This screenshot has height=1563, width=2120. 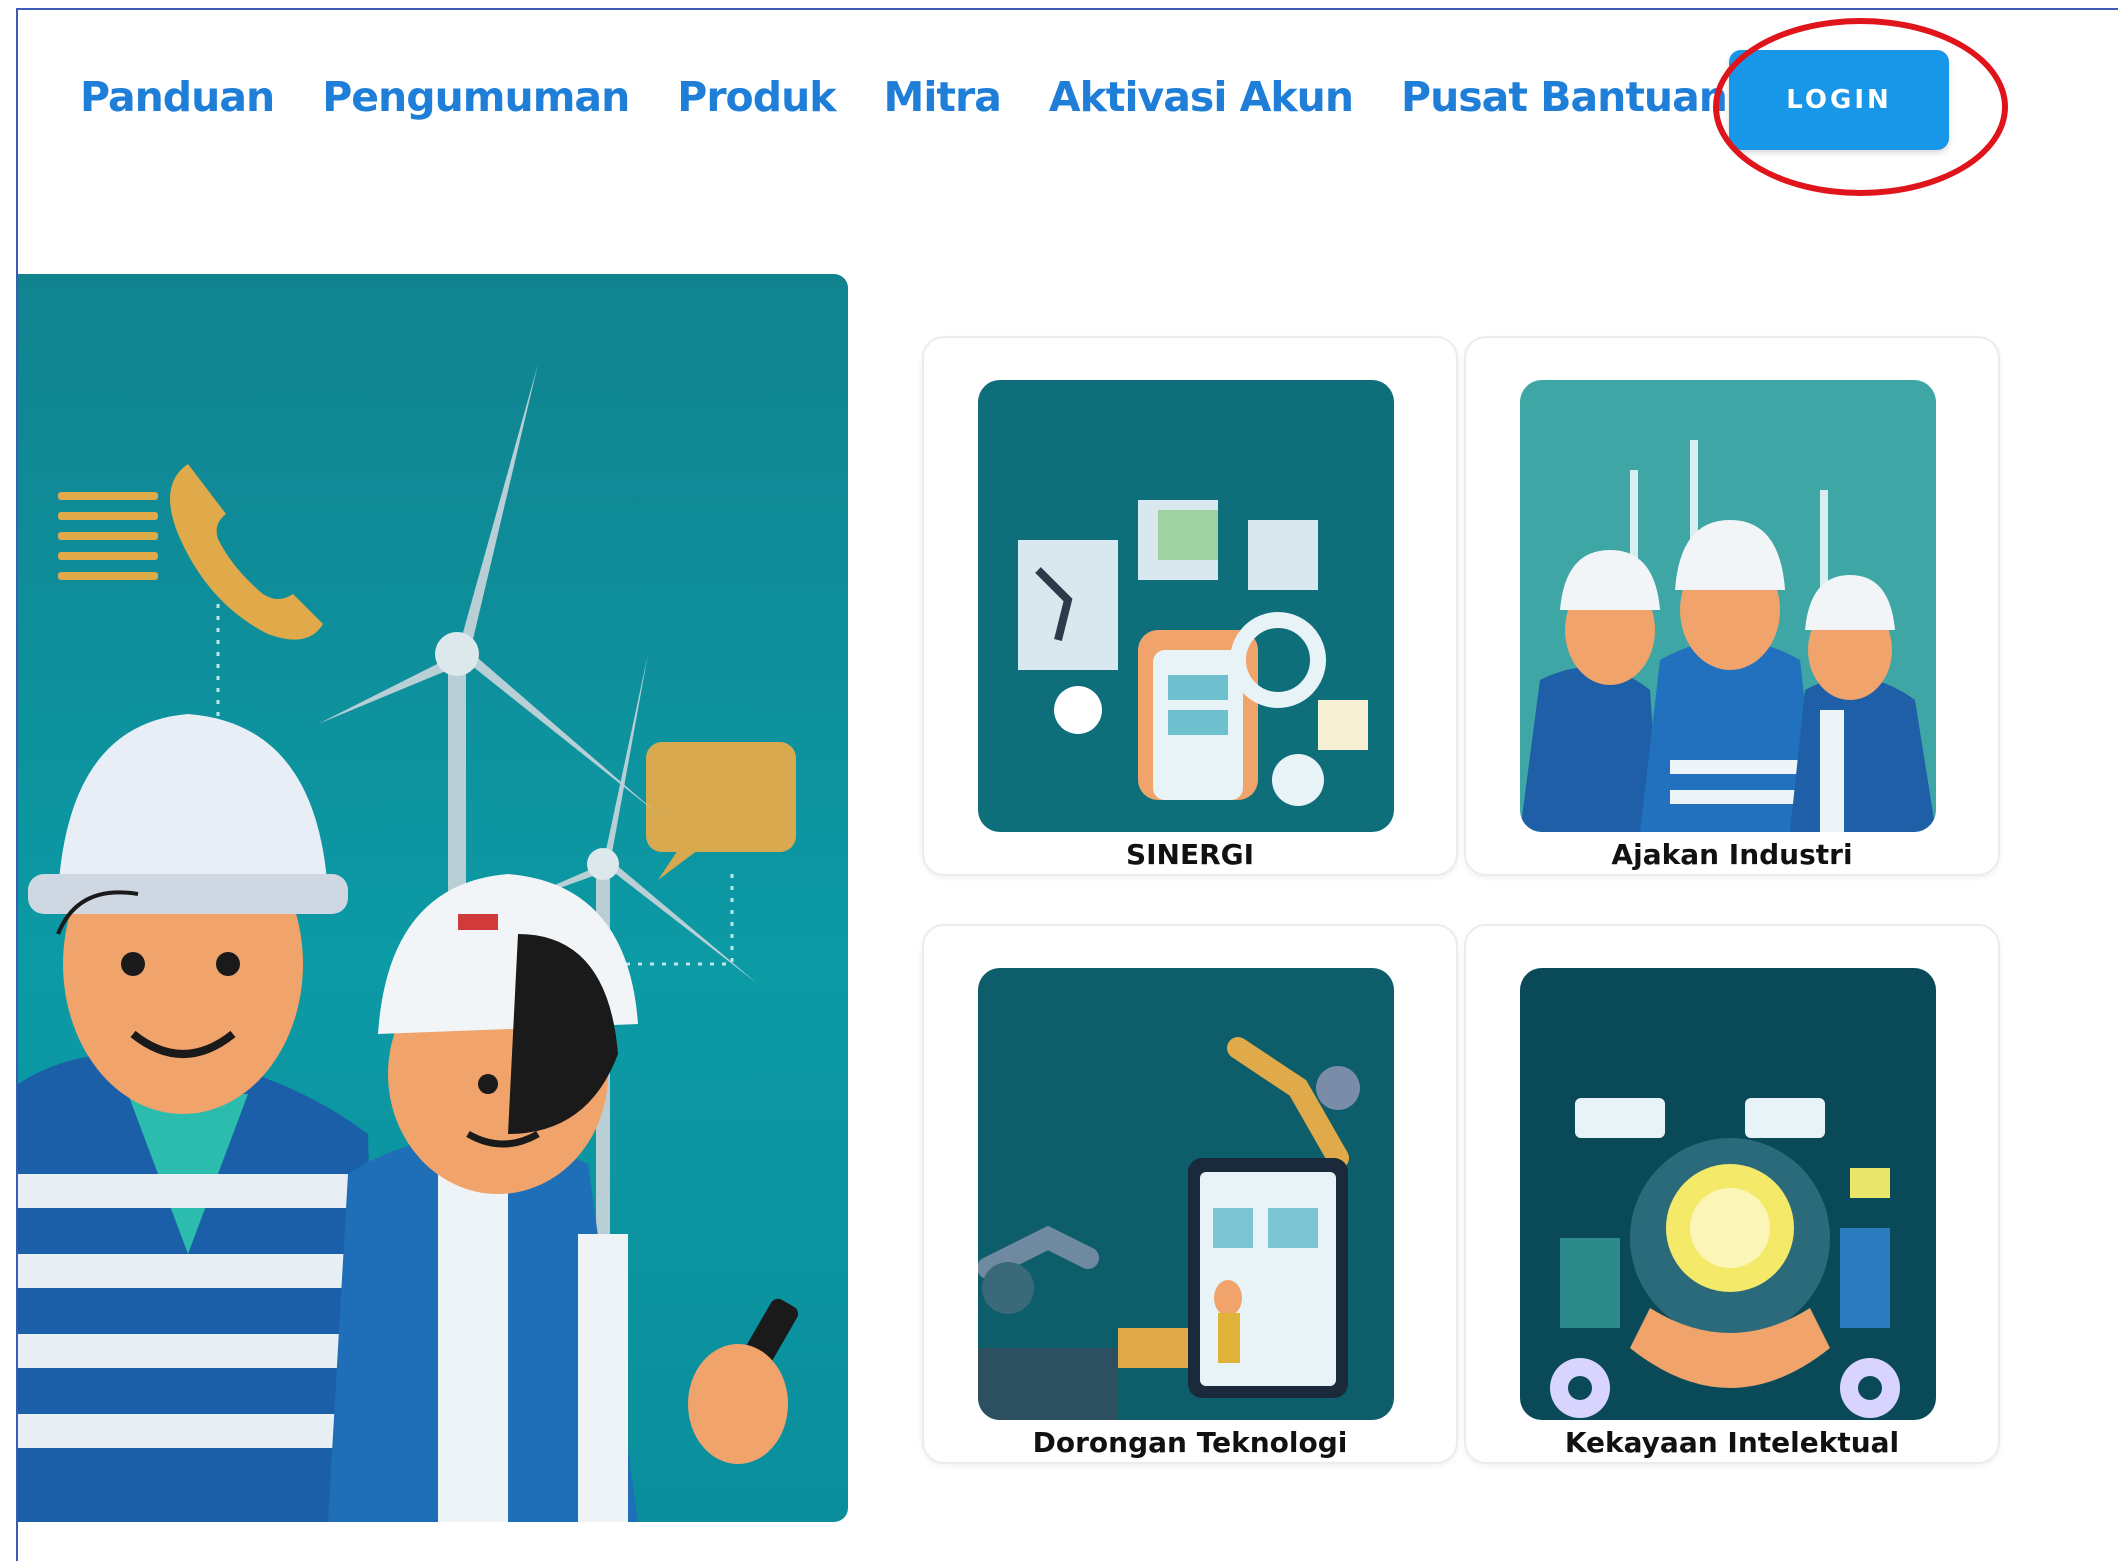 I want to click on login-area: LOGIN, so click(x=1860, y=107).